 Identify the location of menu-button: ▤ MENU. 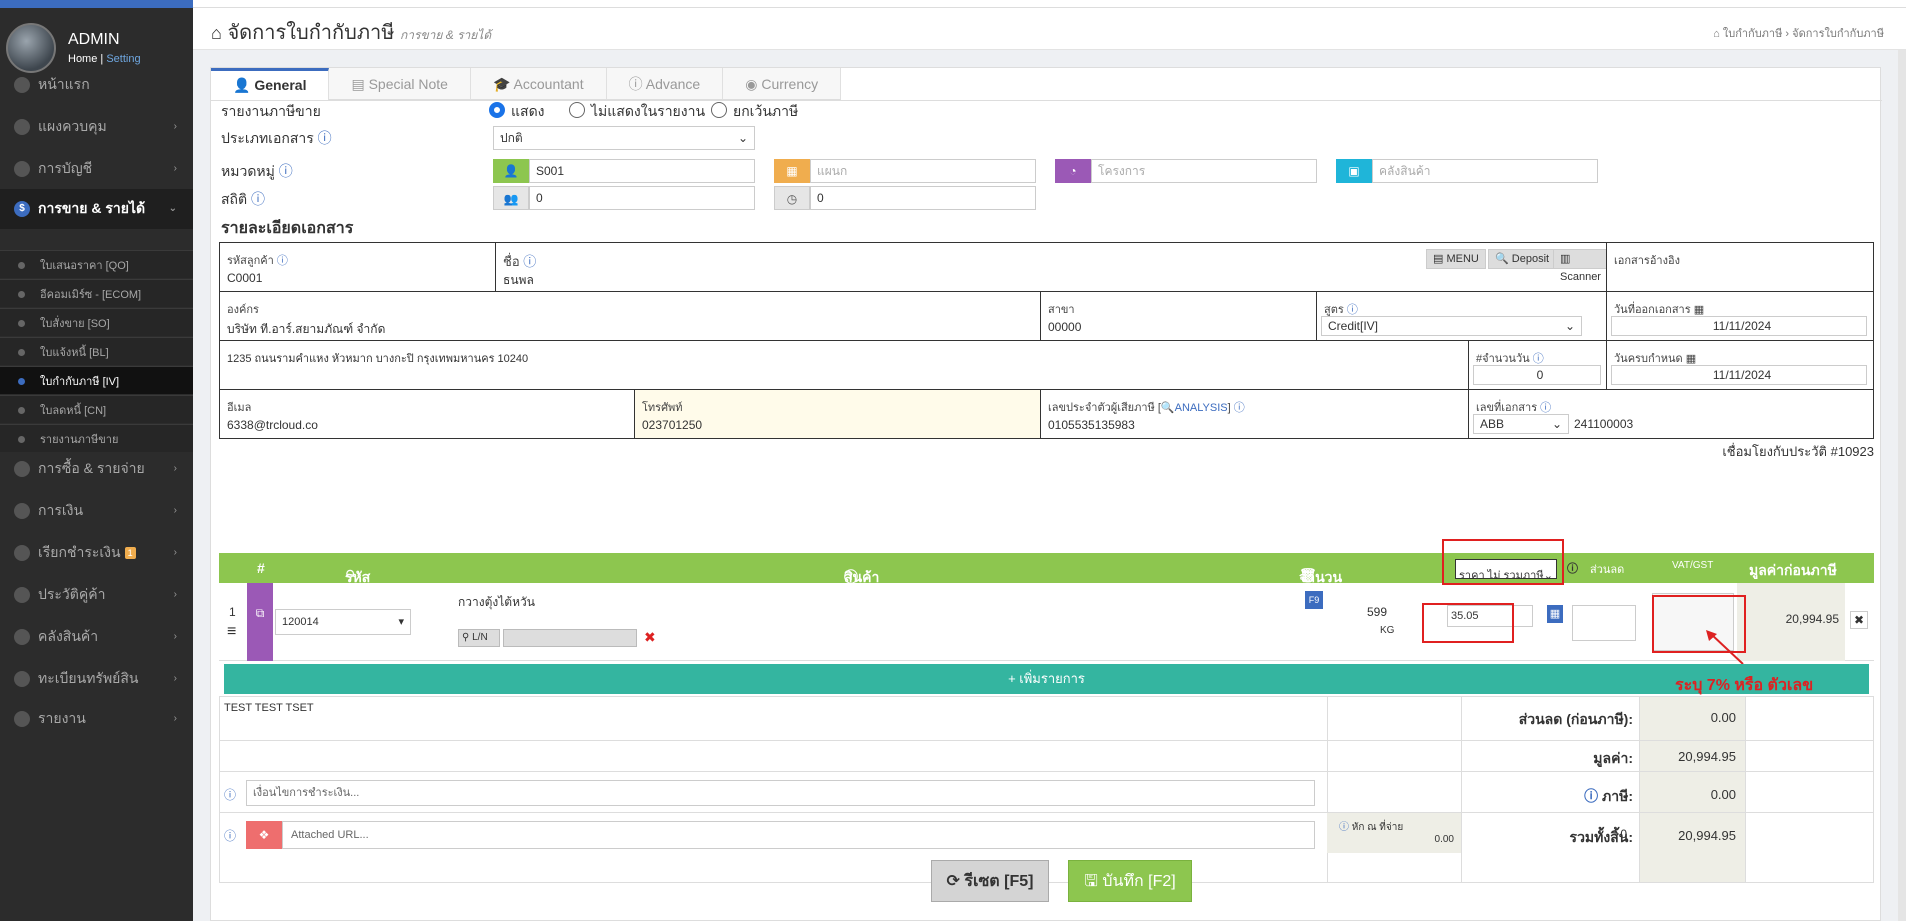
(1456, 259).